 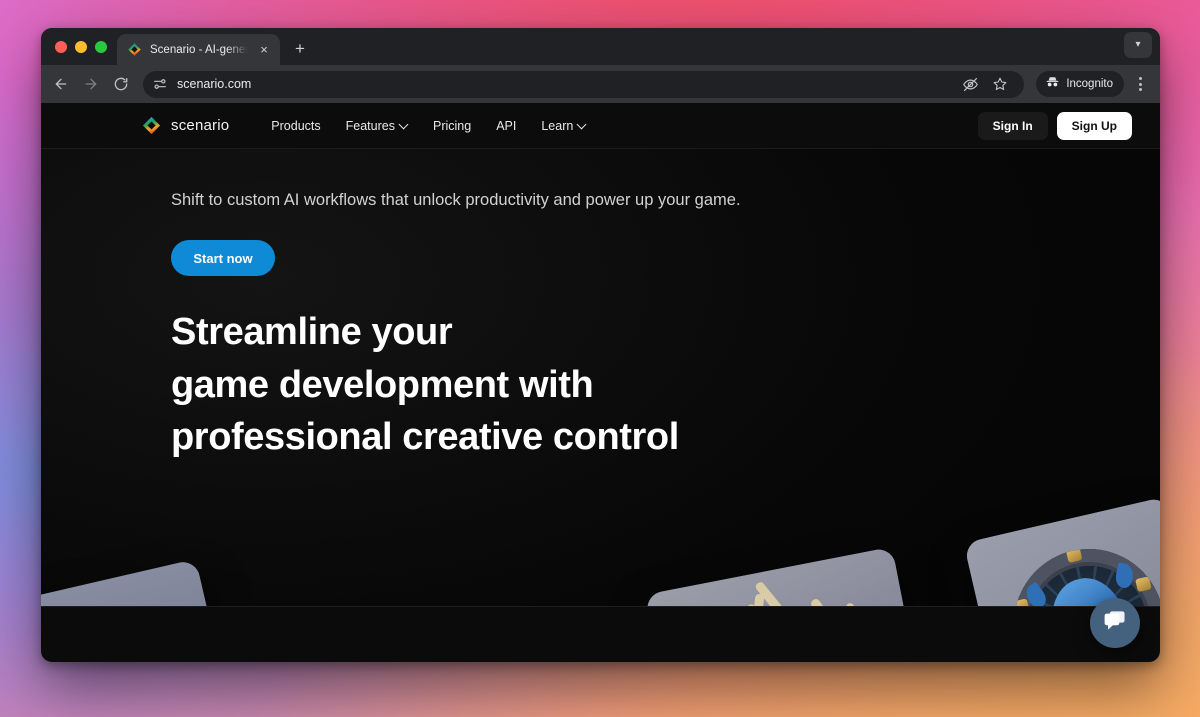 I want to click on start-now-button: Start now, so click(x=223, y=258).